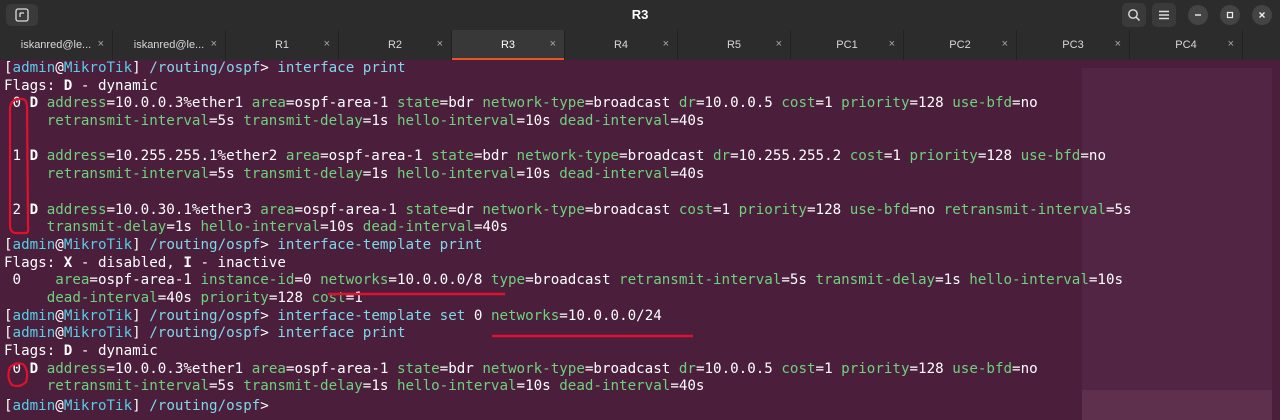 The width and height of the screenshot is (1280, 420). Describe the element at coordinates (1230, 15) in the screenshot. I see `restore-button` at that location.